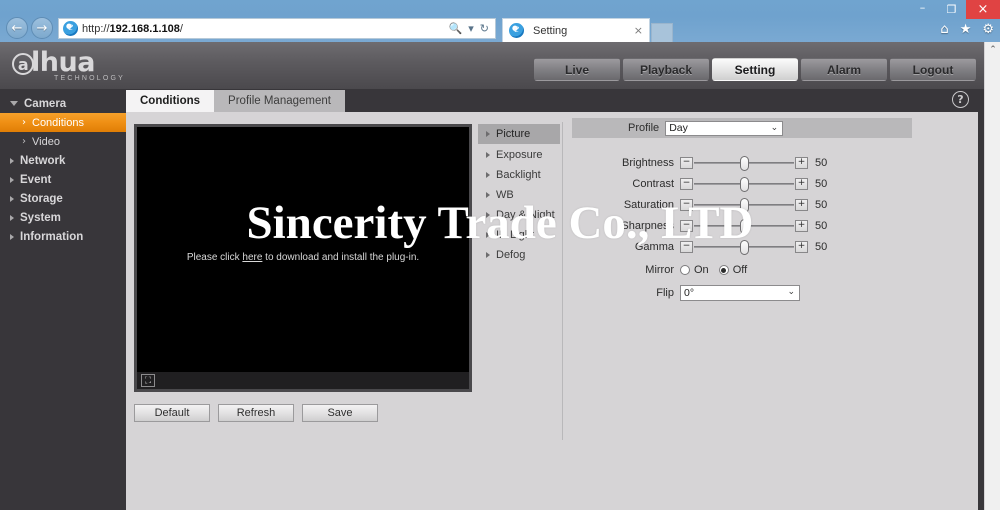  What do you see at coordinates (801, 162) in the screenshot?
I see `brightness-increment-button: +` at bounding box center [801, 162].